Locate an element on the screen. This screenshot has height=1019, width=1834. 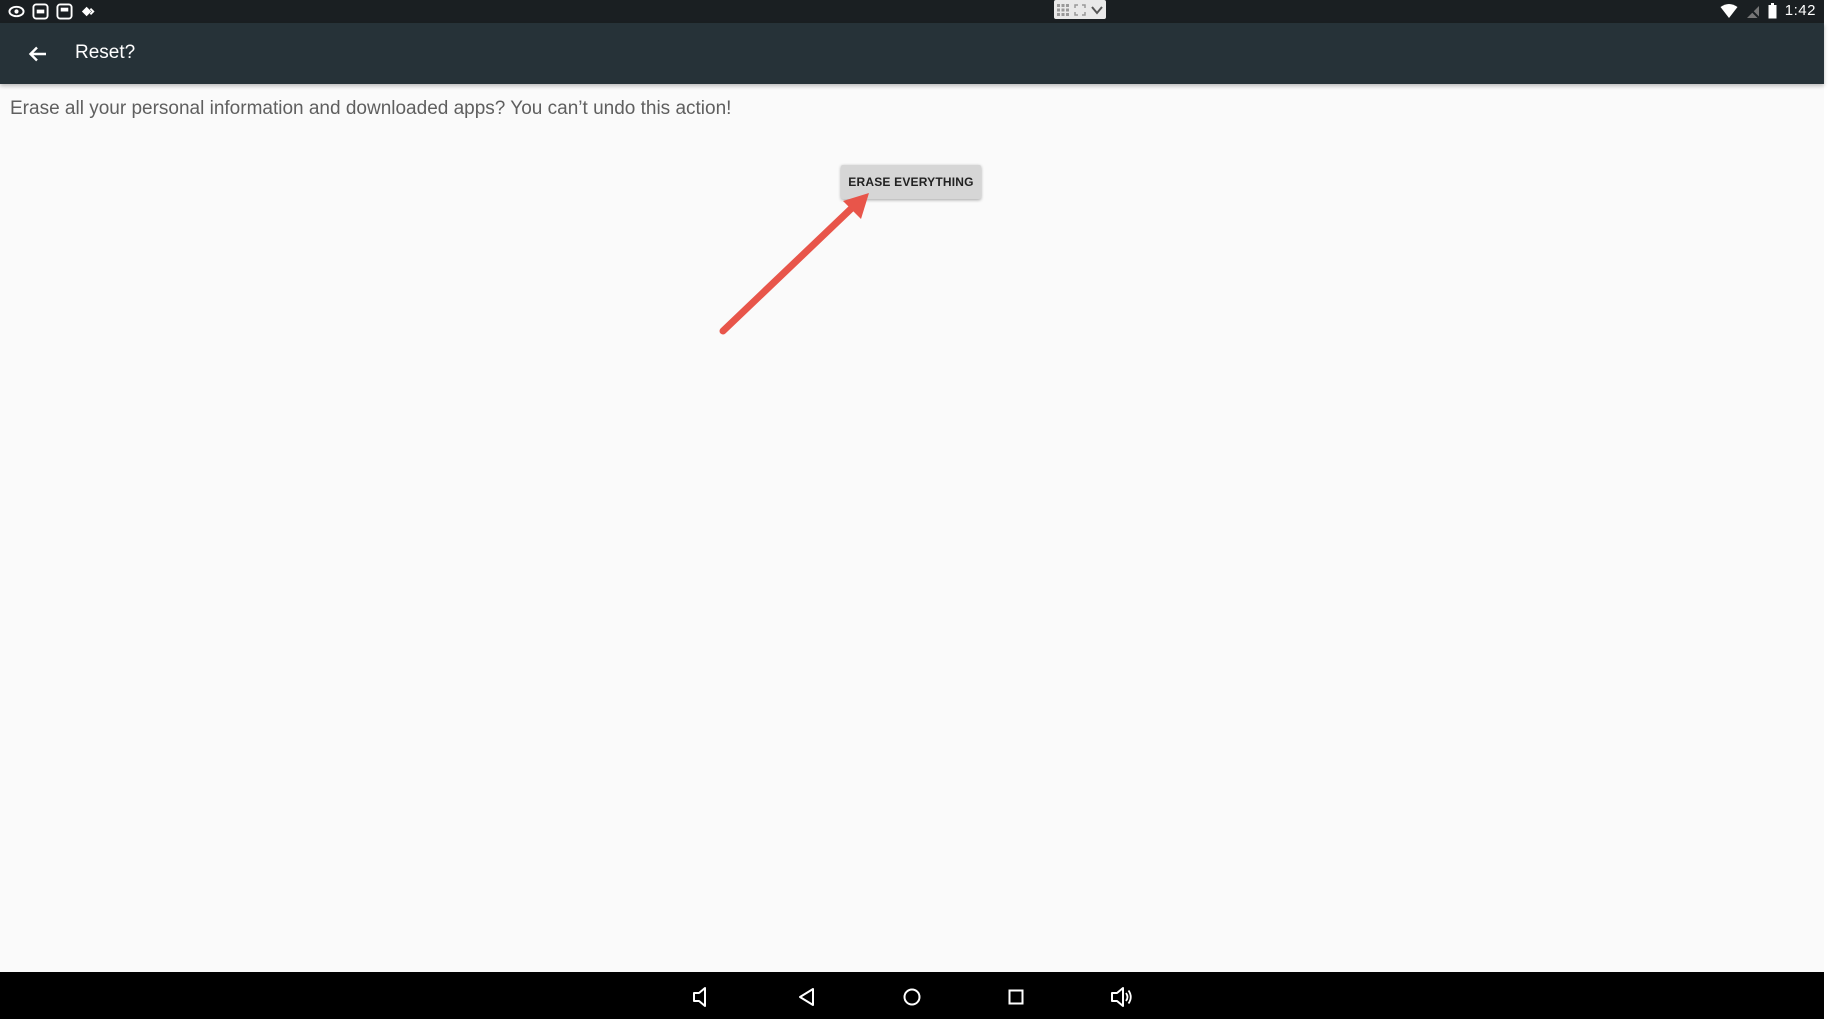
grid-icon is located at coordinates (1063, 9).